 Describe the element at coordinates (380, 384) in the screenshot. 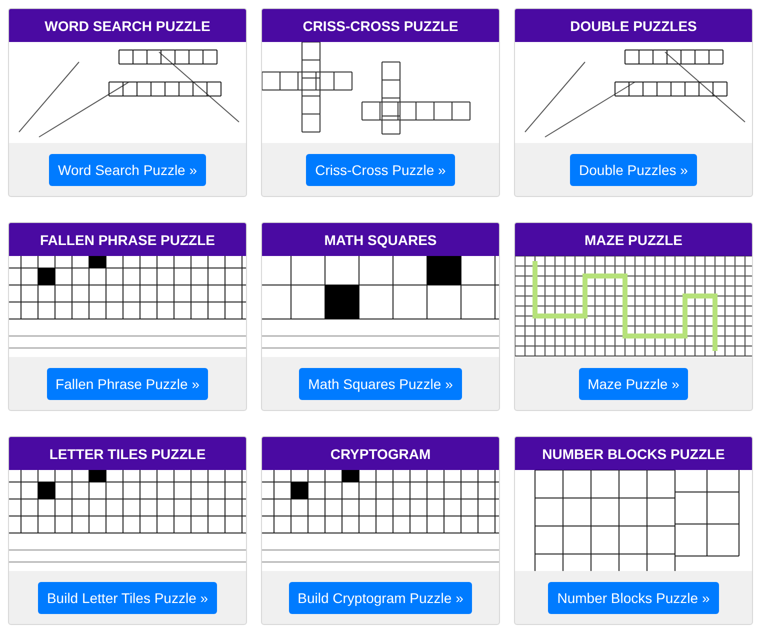

I see `puzzle-button: Math Squares Puzzle »` at that location.